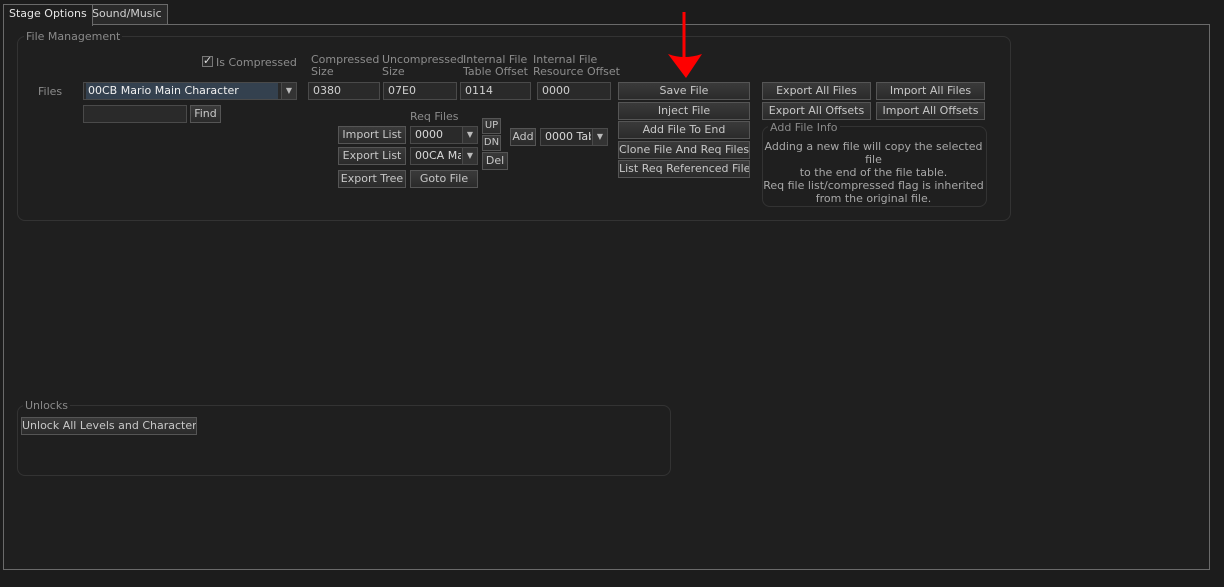 This screenshot has width=1224, height=587. I want to click on unlocks-group, so click(344, 440).